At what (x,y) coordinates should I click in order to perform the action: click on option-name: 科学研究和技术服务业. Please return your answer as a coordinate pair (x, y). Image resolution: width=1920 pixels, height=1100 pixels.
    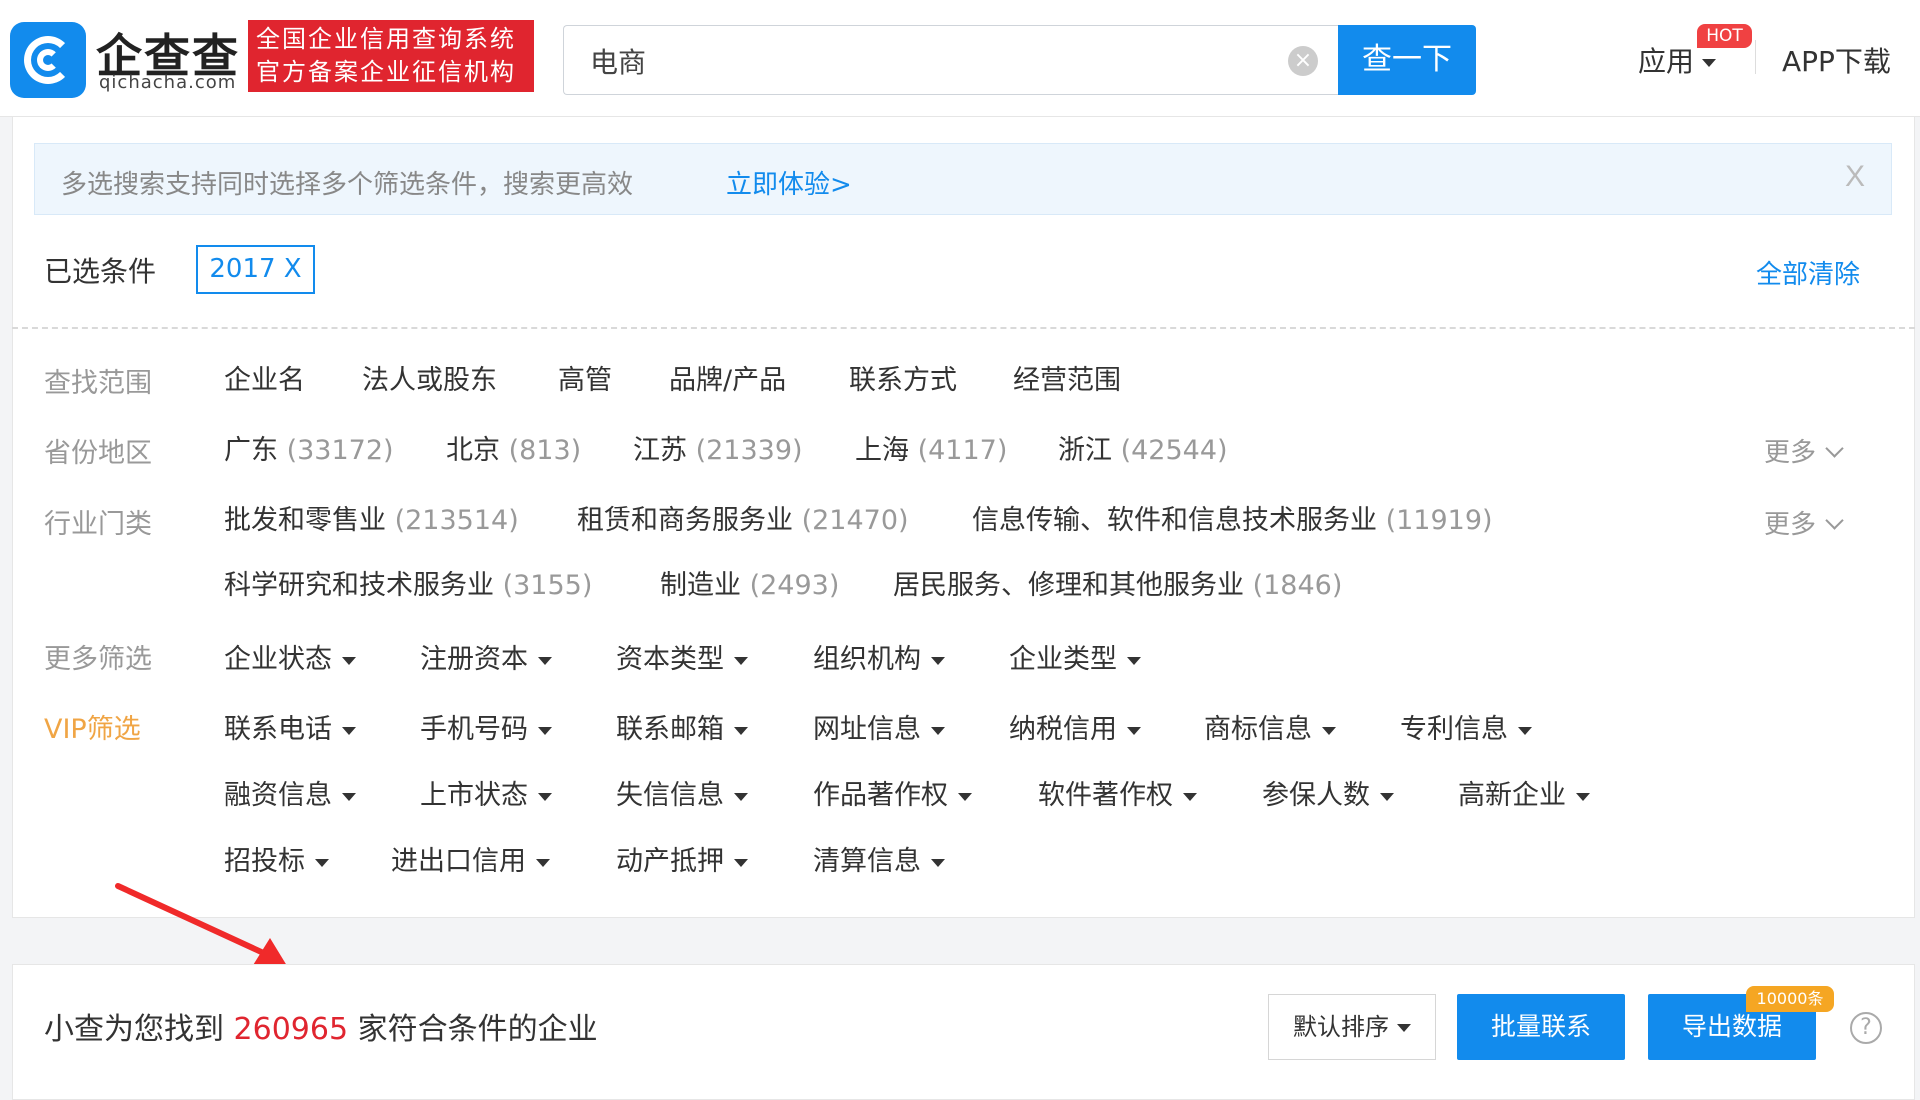
    Looking at the image, I should click on (359, 585).